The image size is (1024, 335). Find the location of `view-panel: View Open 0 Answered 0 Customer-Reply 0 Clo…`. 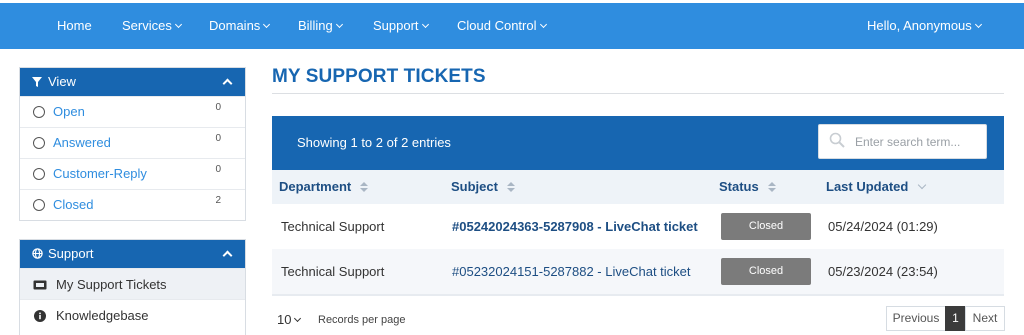

view-panel: View Open 0 Answered 0 Customer-Reply 0 Clo… is located at coordinates (132, 144).